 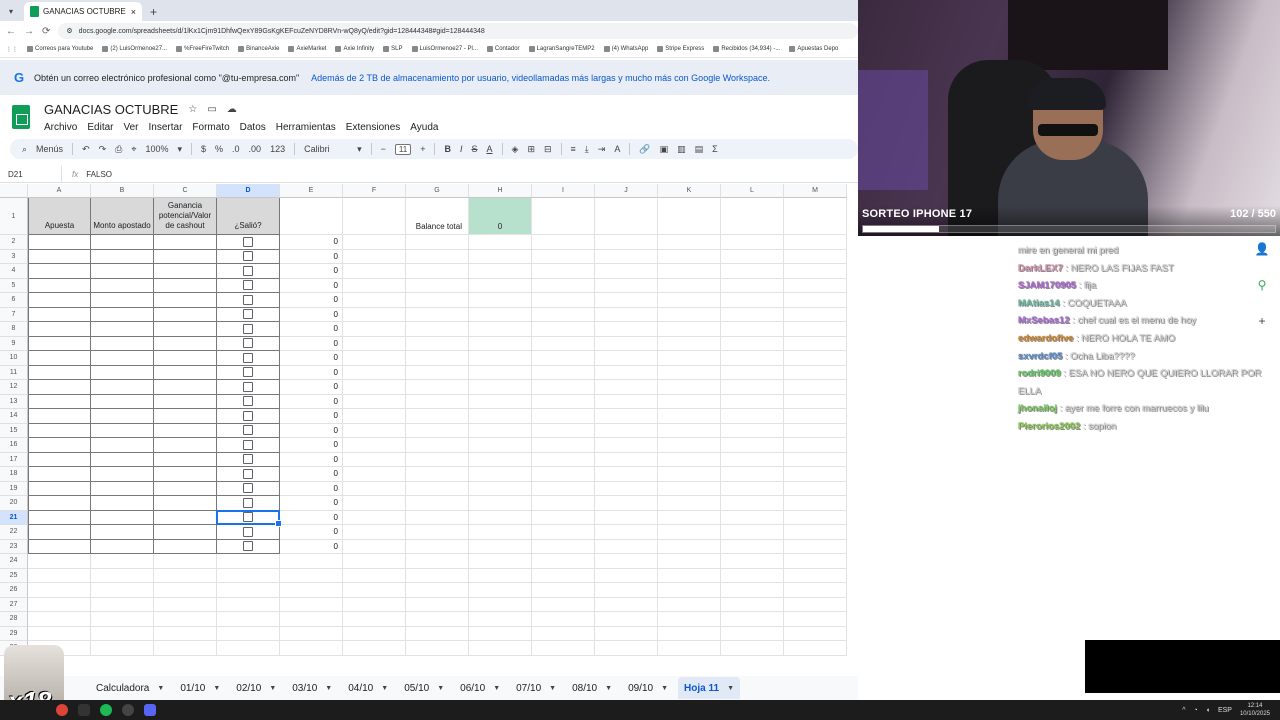 What do you see at coordinates (83, 11) in the screenshot?
I see `browser-tab: GANACIAS OCTUBRE - Hojas de cálculo ×` at bounding box center [83, 11].